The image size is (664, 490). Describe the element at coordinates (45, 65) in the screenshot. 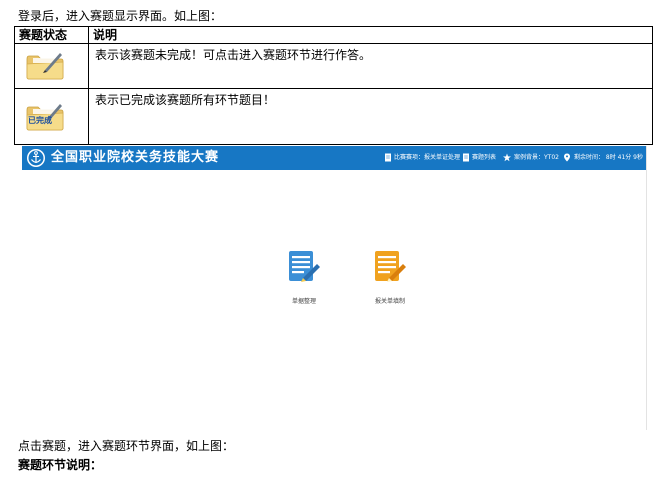

I see `folder-pencil-icon` at that location.